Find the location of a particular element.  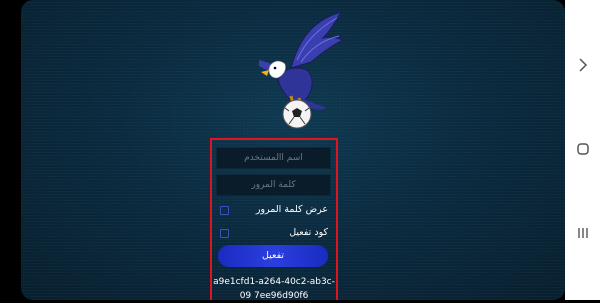

home-button is located at coordinates (582, 149).